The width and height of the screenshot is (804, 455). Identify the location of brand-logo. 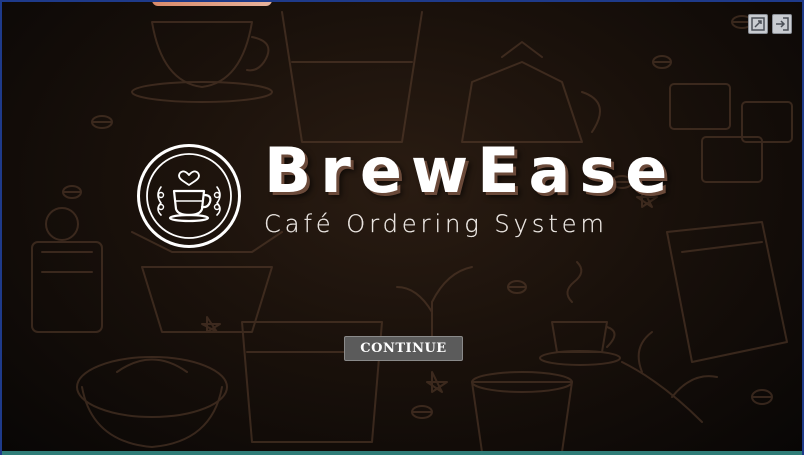
(189, 196).